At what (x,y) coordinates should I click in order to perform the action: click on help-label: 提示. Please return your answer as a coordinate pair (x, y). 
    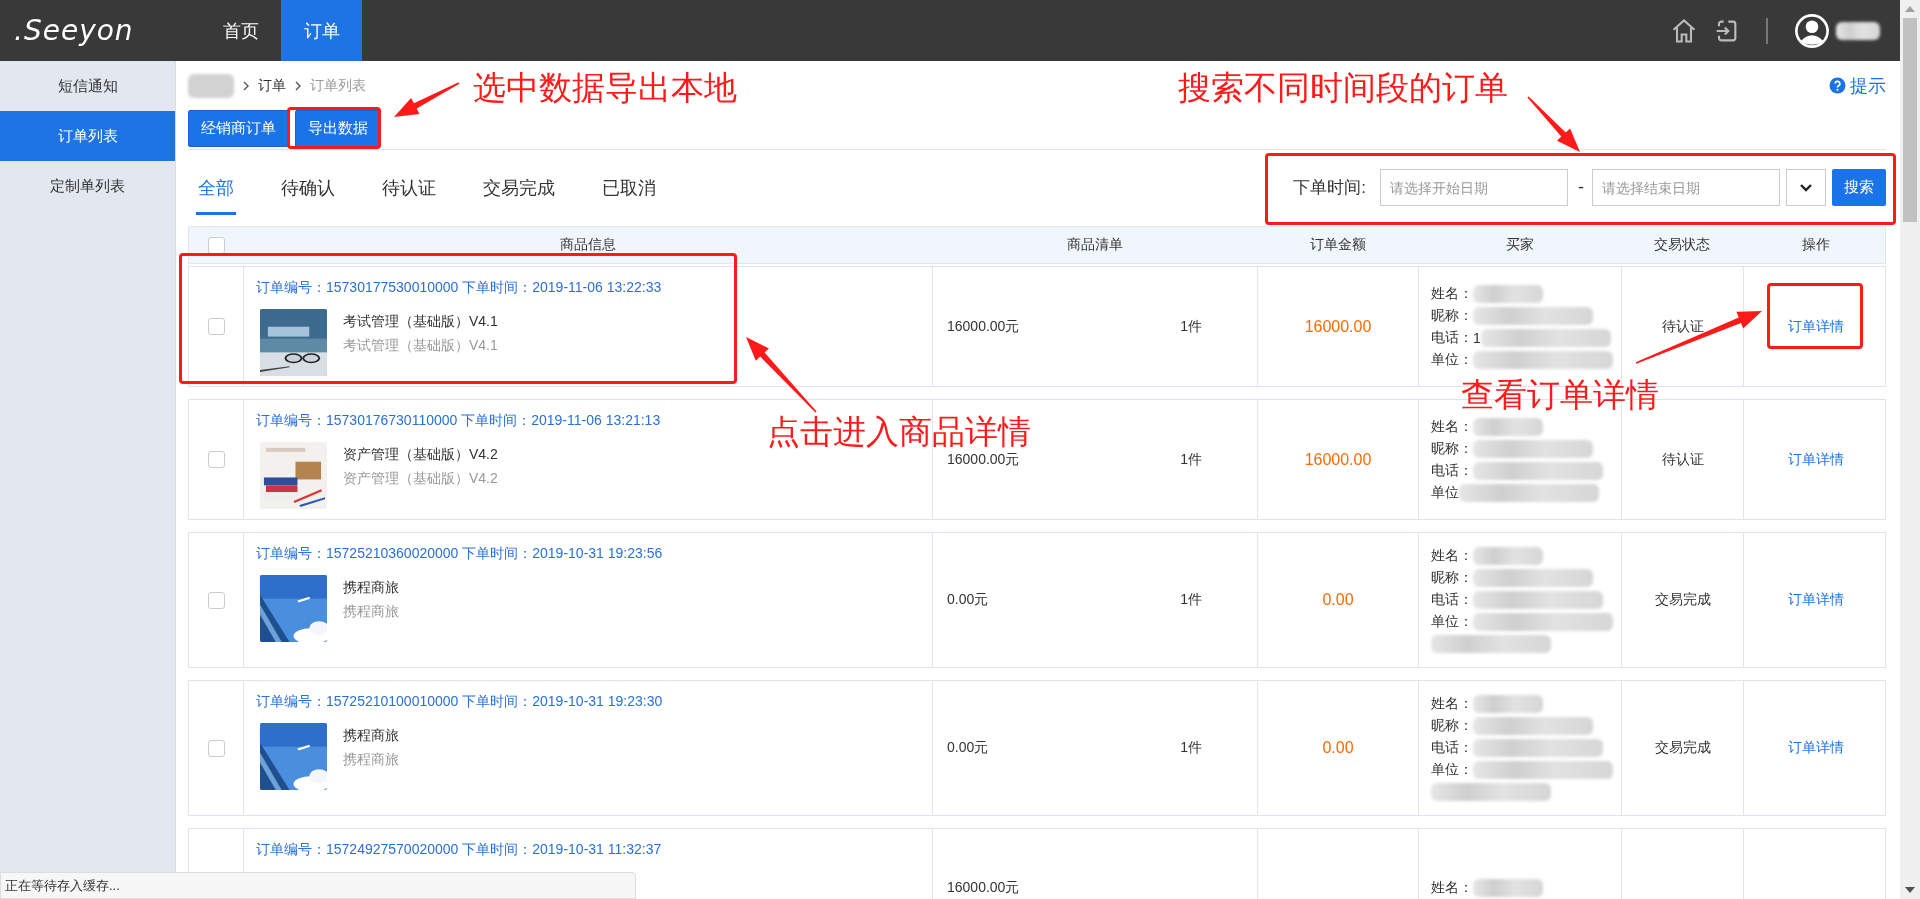
    Looking at the image, I should click on (1868, 86).